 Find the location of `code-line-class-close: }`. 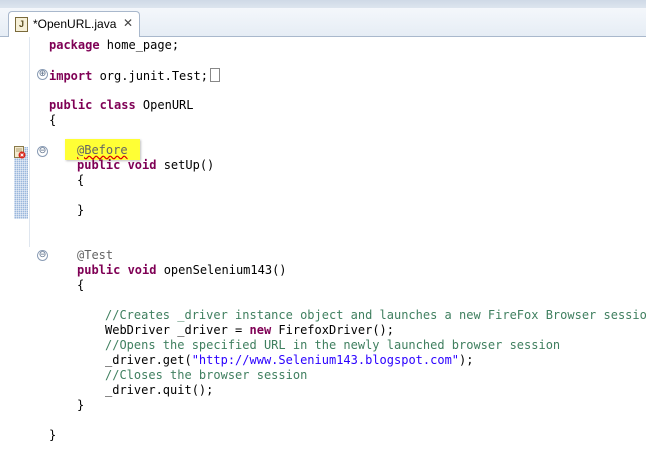

code-line-class-close: } is located at coordinates (53, 435).